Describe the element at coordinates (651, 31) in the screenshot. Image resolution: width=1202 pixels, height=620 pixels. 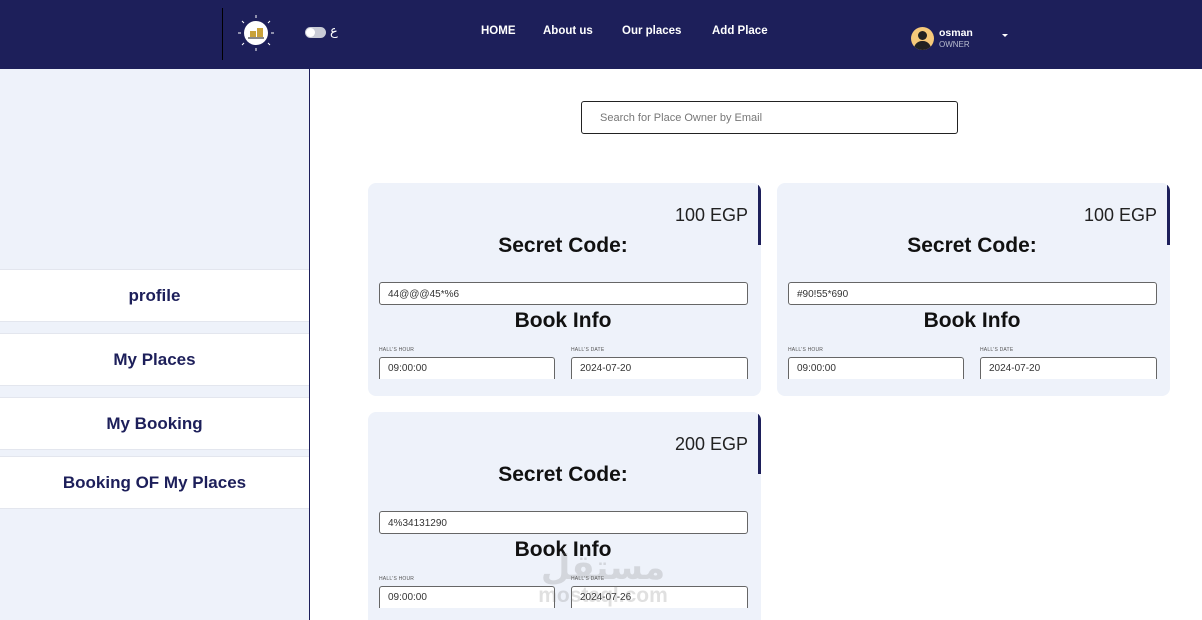
I see `nav-our-places: Our places` at that location.